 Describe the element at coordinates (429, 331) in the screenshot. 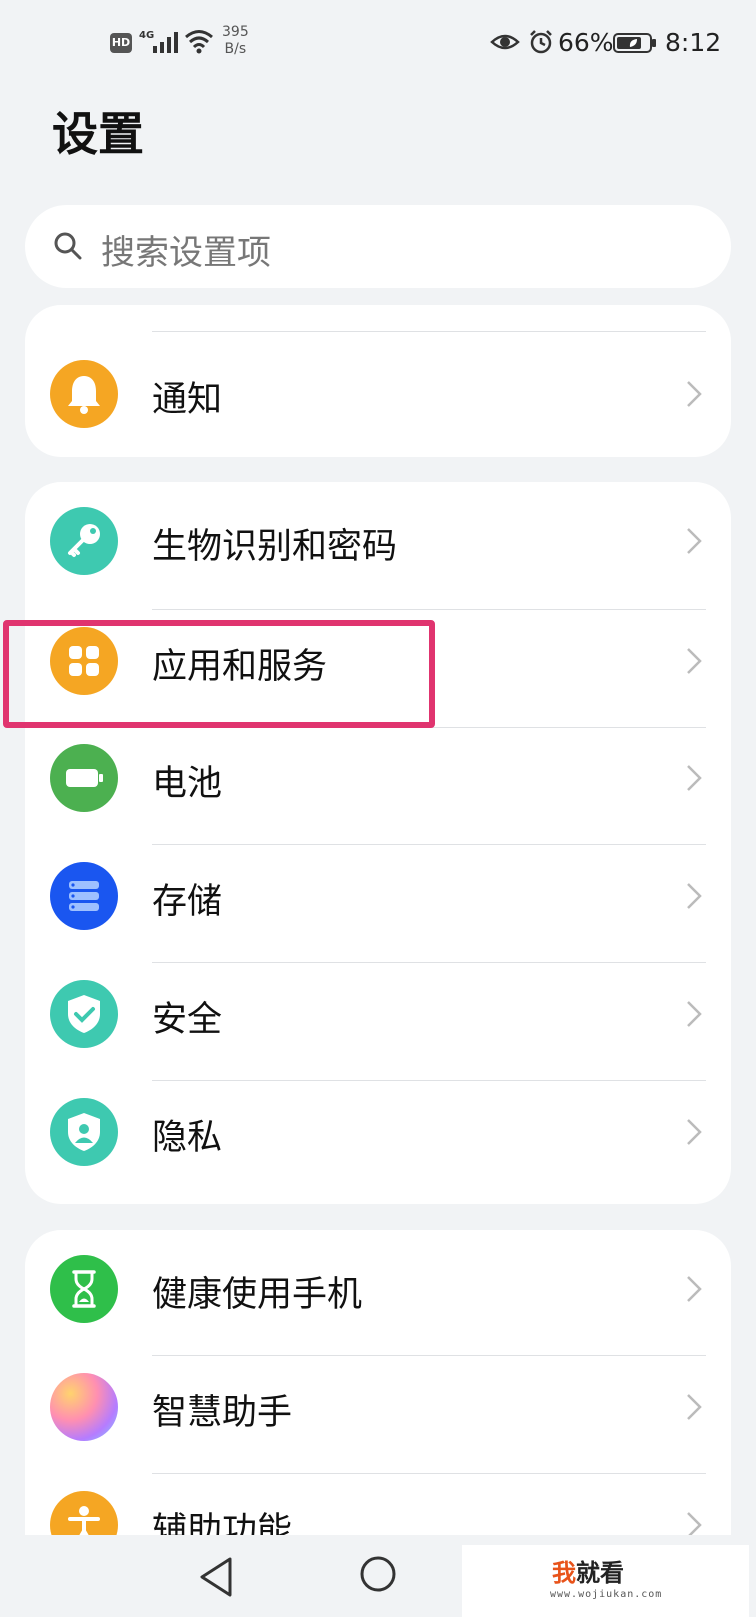

I see `divider` at that location.